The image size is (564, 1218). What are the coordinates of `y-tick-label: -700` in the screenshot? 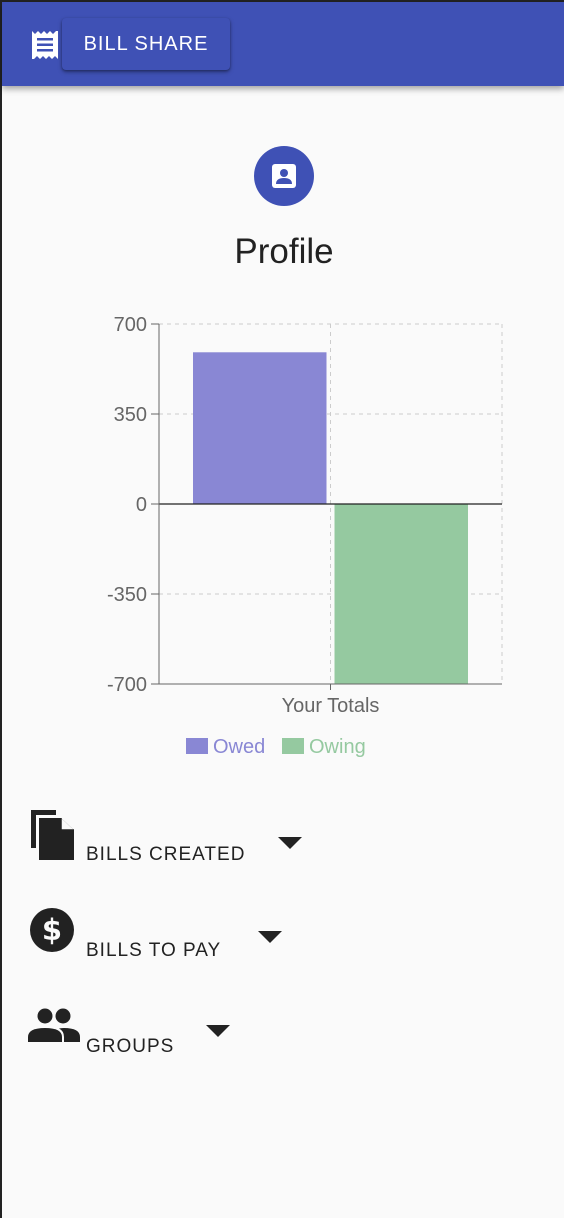 It's located at (127, 685).